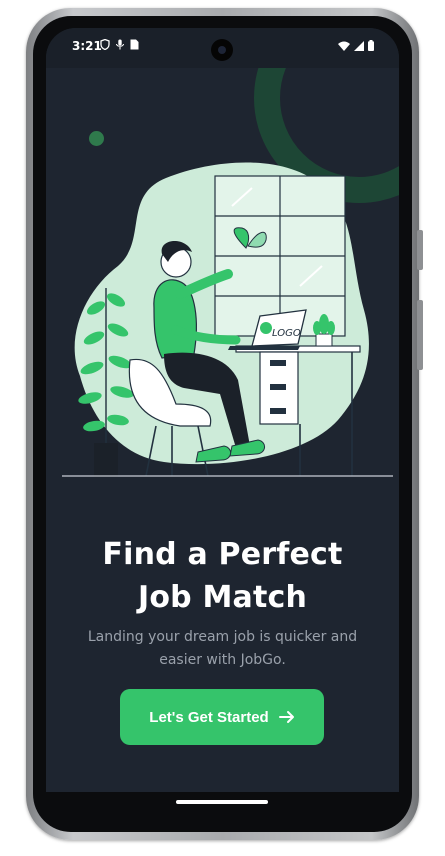 Image resolution: width=445 pixels, height=856 pixels. I want to click on volume-button, so click(420, 335).